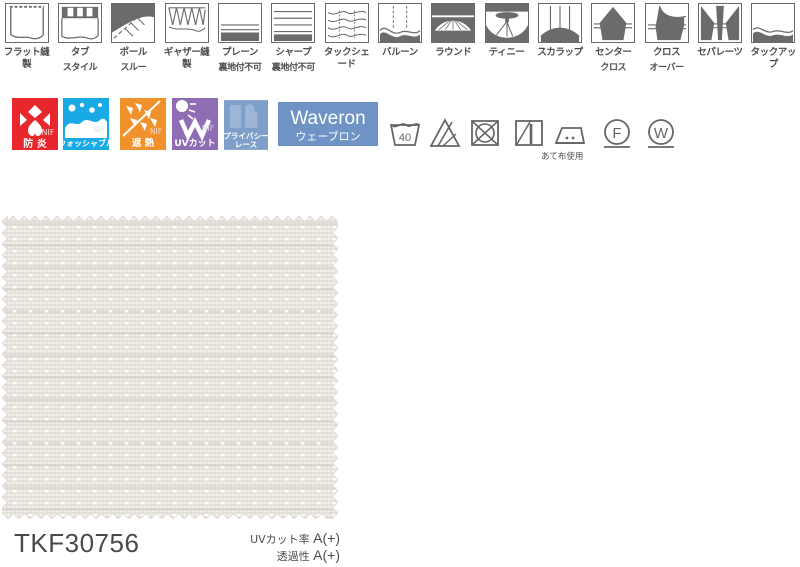  Describe the element at coordinates (293, 23) in the screenshot. I see `sharp-shade-icon` at that location.